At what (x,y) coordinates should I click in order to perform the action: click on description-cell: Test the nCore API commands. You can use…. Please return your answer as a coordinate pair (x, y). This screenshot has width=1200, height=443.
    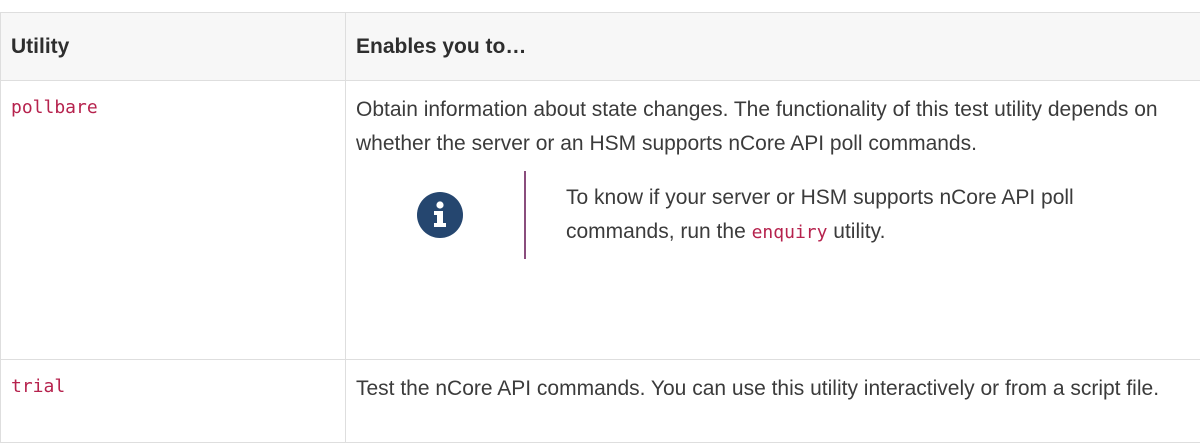
    Looking at the image, I should click on (773, 401).